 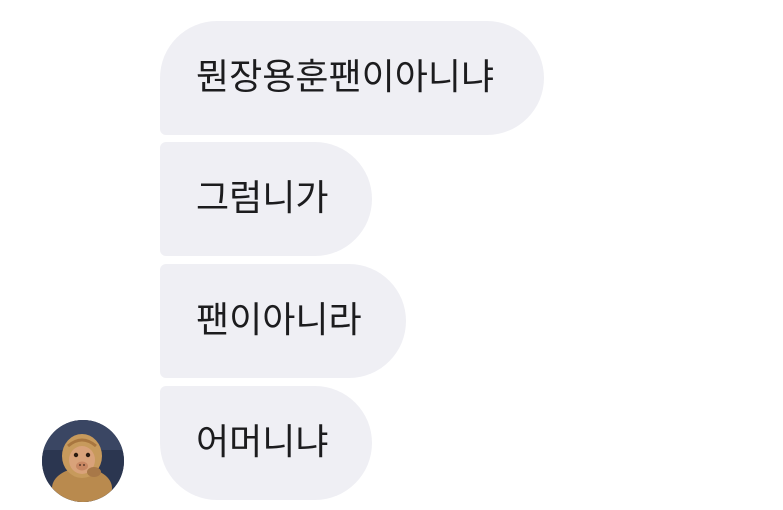 I want to click on message-text: 어머니냐, so click(x=262, y=442).